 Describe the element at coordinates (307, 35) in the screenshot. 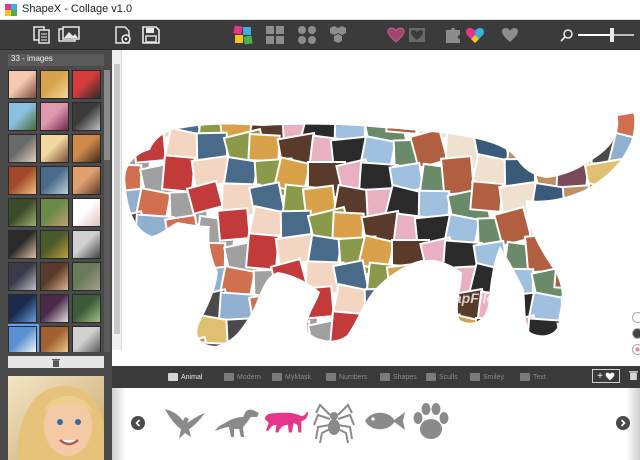

I see `circle-layout-button` at that location.